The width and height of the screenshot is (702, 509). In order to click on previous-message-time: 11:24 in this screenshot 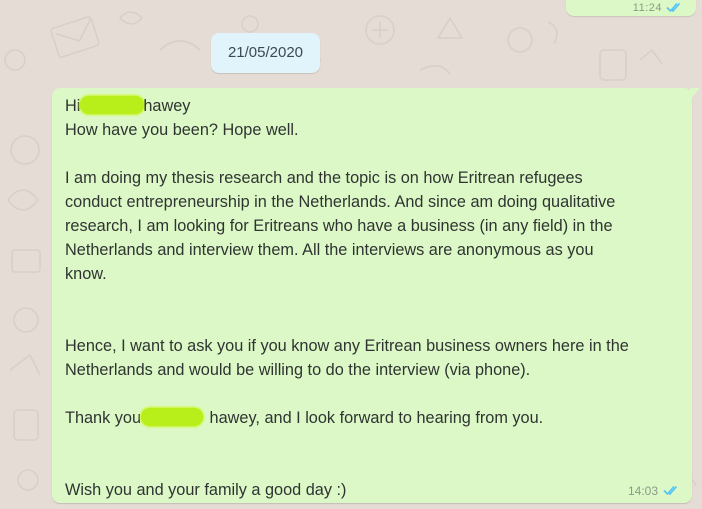, I will do `click(647, 8)`.